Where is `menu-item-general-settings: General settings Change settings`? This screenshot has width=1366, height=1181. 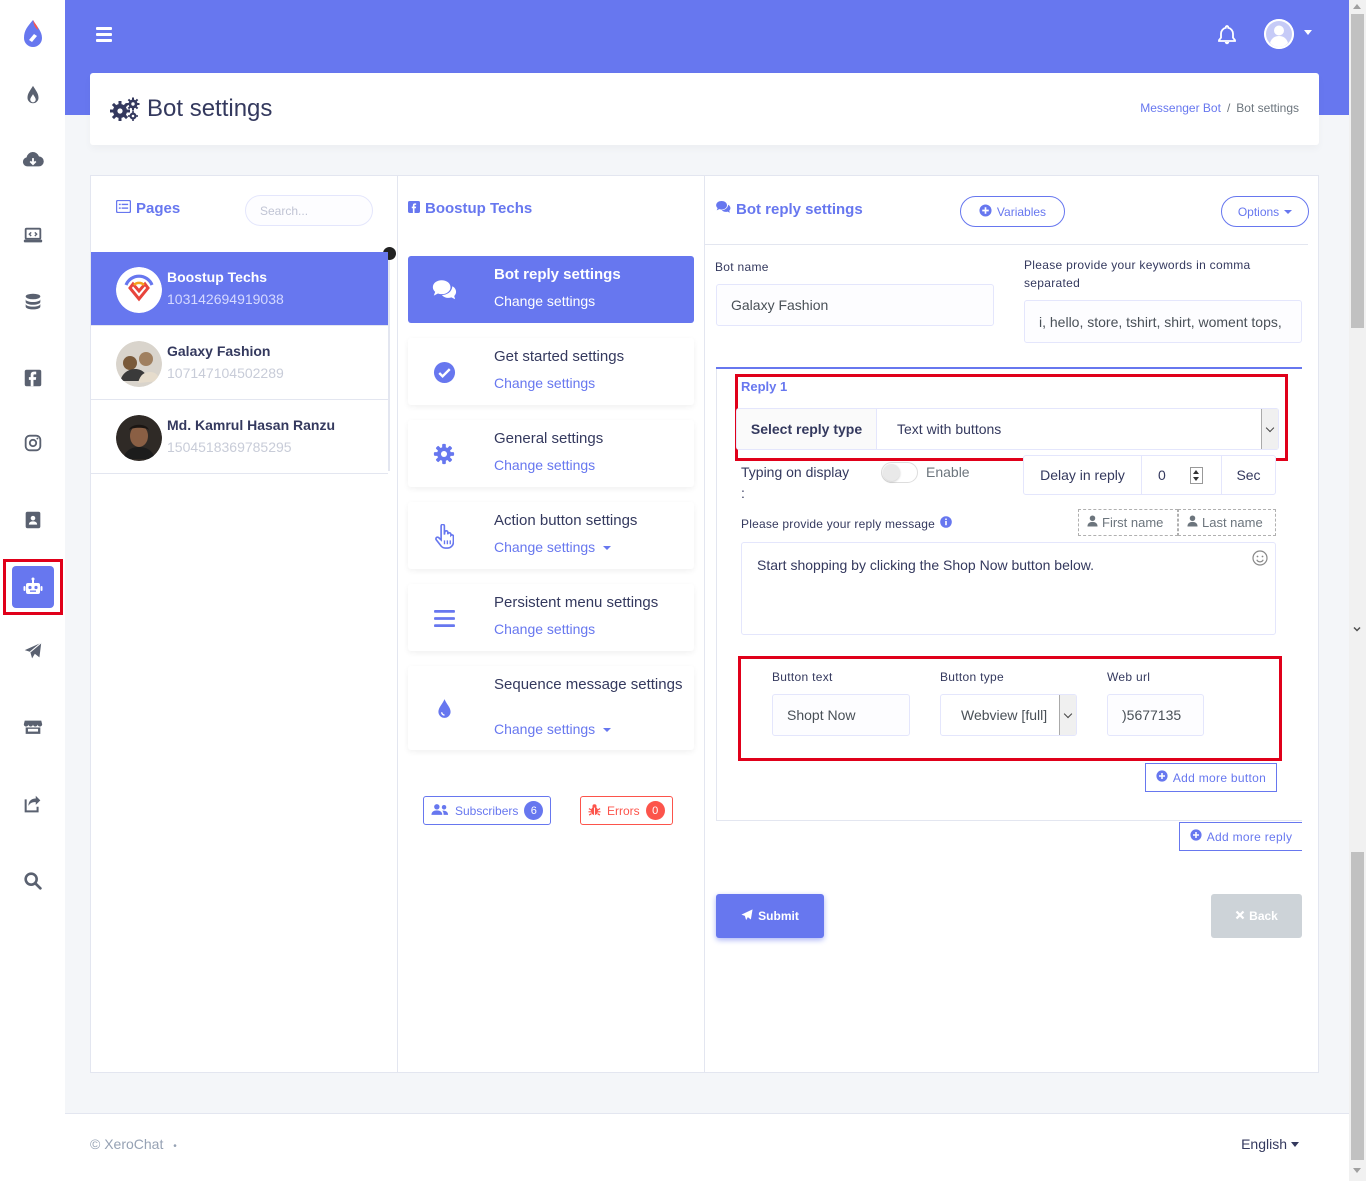 menu-item-general-settings: General settings Change settings is located at coordinates (551, 453).